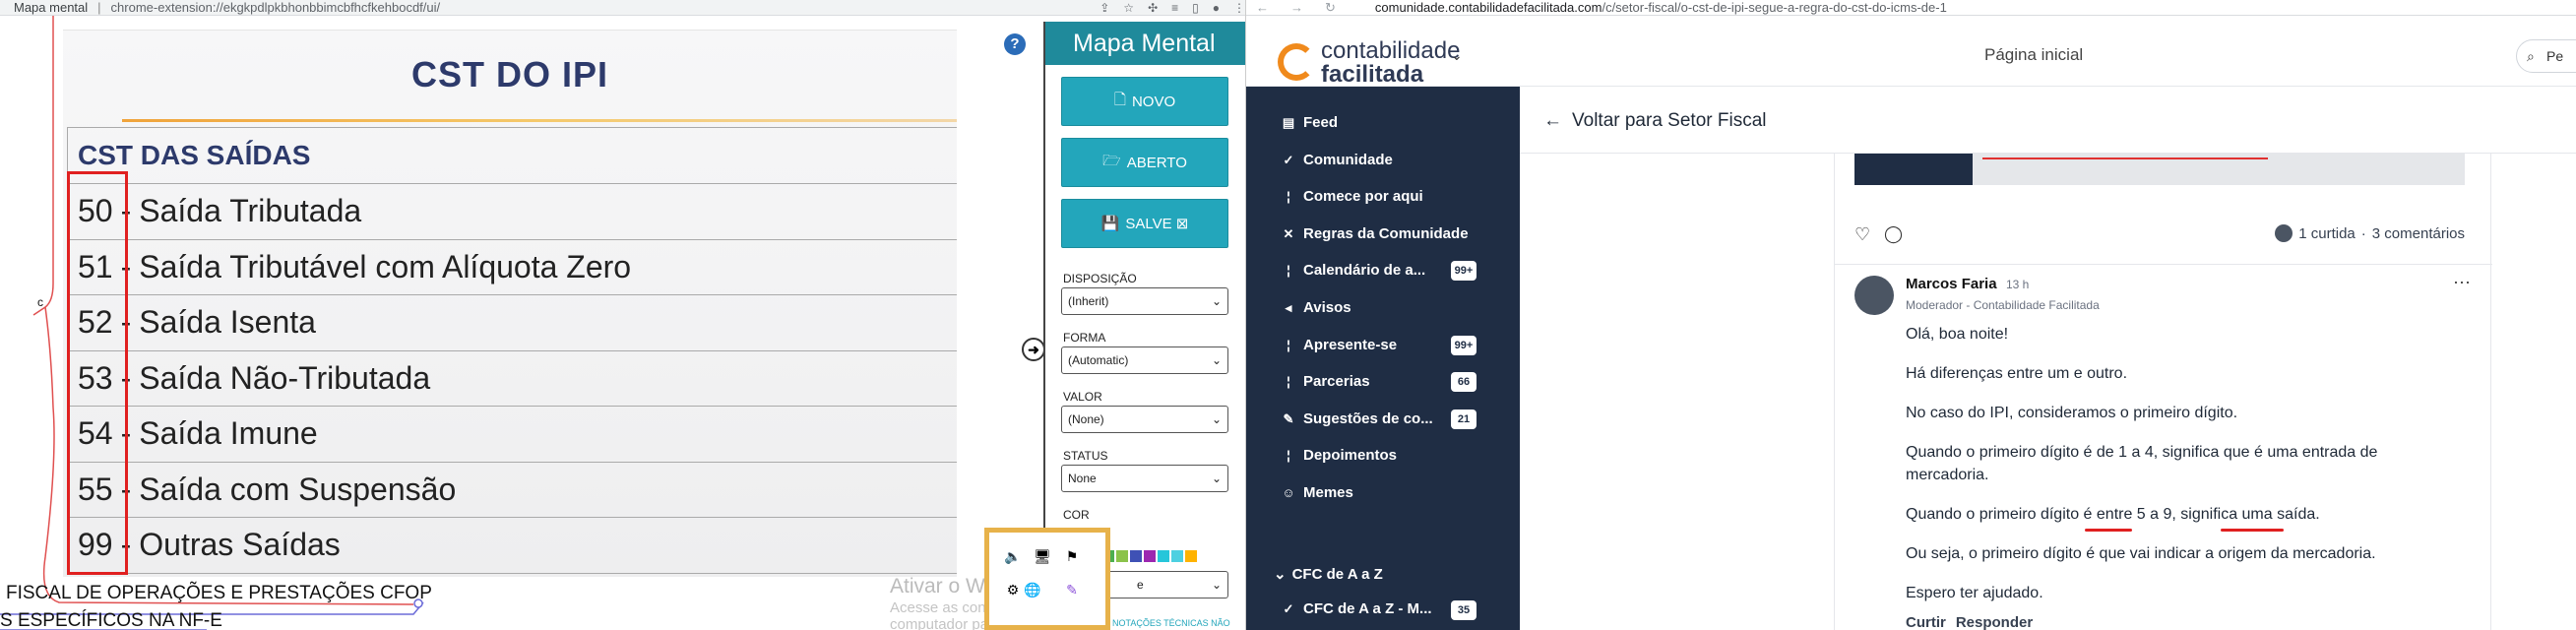 The height and width of the screenshot is (630, 2576). I want to click on sidebar-item-label: Parcerias, so click(1336, 381).